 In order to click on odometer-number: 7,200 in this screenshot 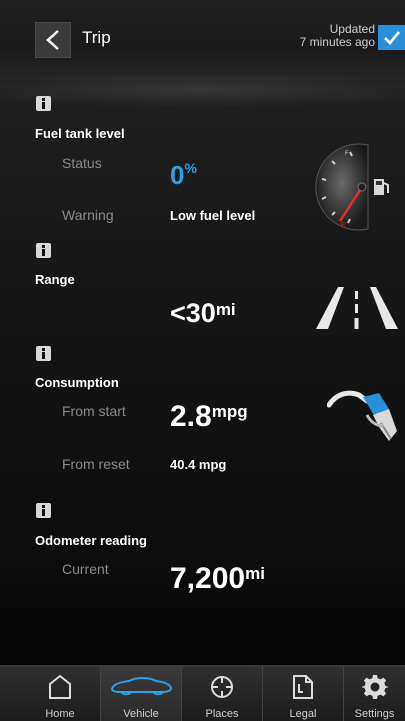, I will do `click(208, 578)`.